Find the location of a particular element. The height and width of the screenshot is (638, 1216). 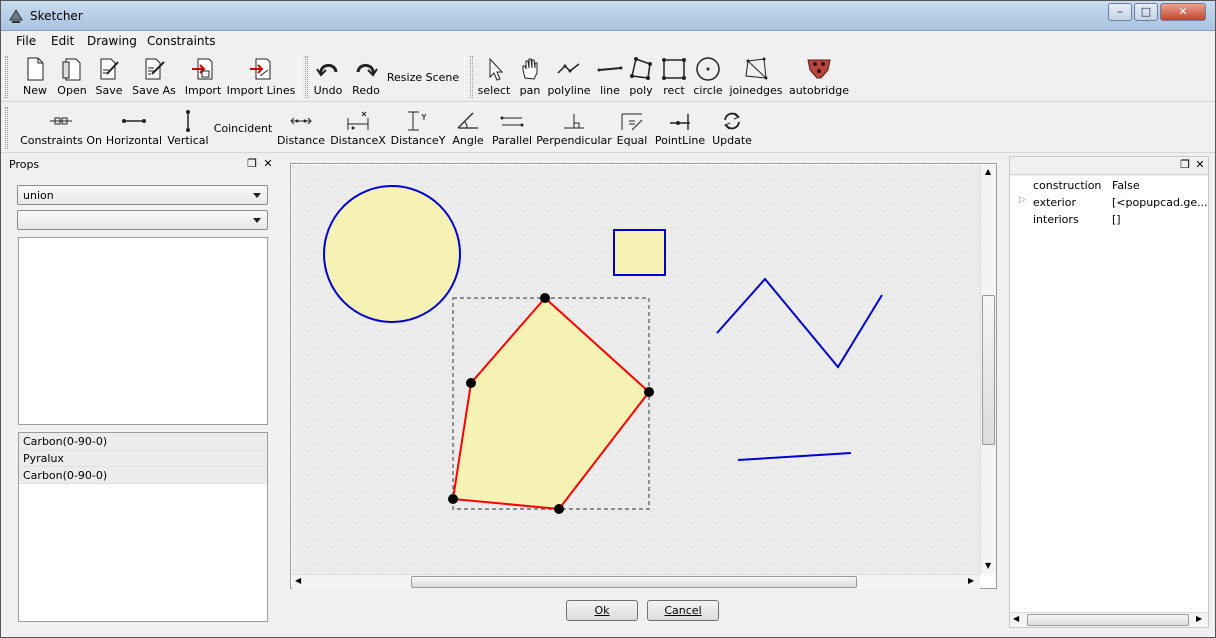

rect-tool-button: rect is located at coordinates (674, 76).